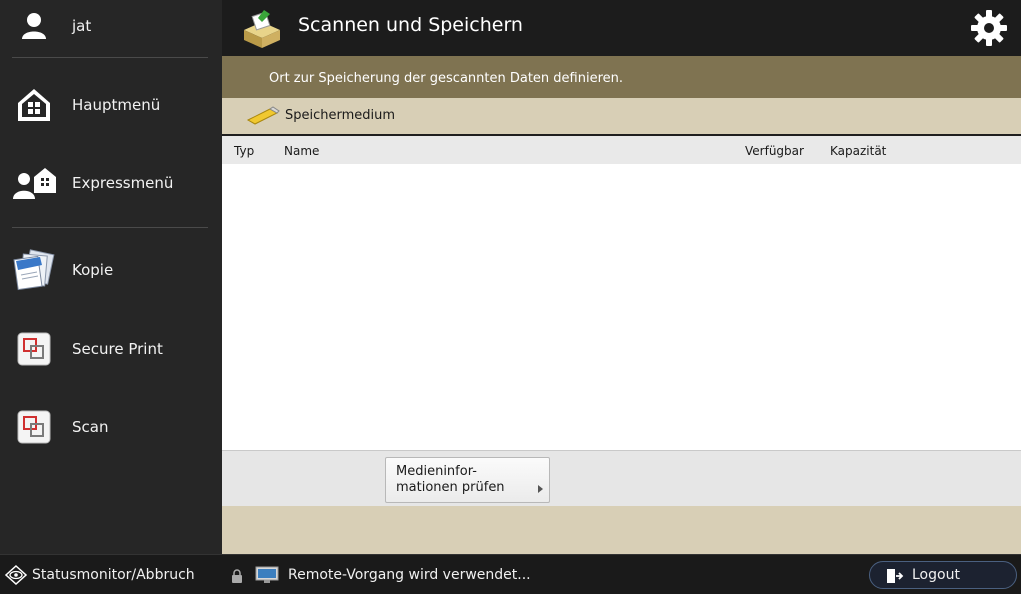 This screenshot has height=594, width=1021. What do you see at coordinates (90, 427) in the screenshot?
I see `sidebar-item-label: Scan` at bounding box center [90, 427].